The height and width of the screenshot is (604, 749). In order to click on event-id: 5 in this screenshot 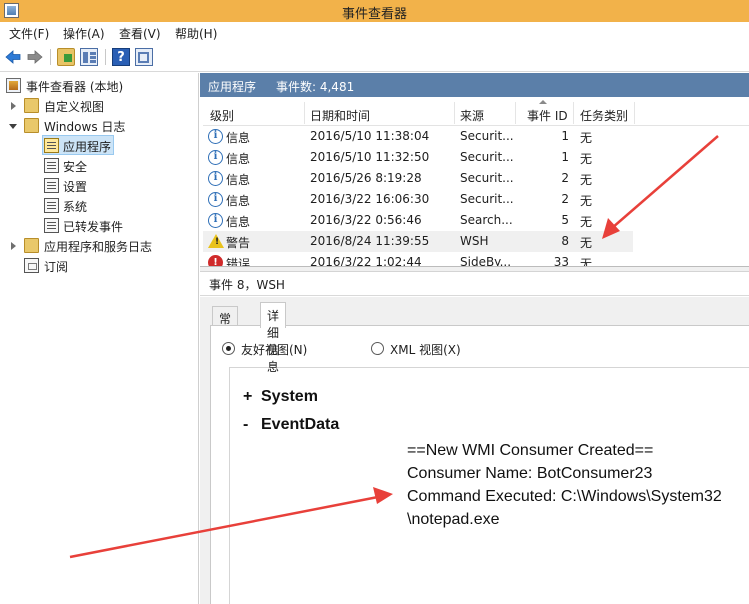, I will do `click(565, 220)`.